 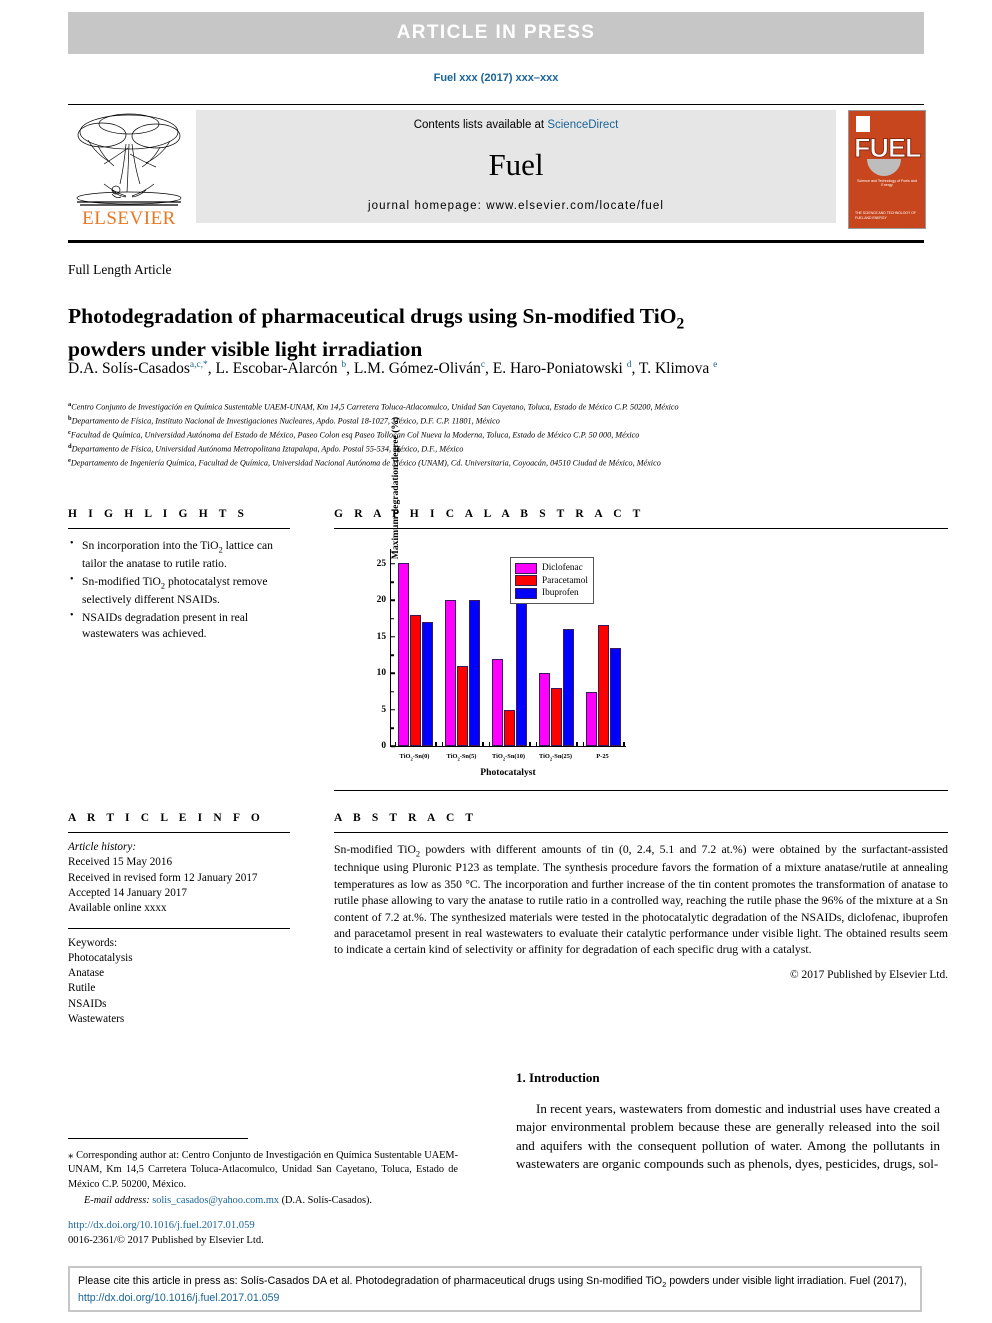 I want to click on article-history-item: Received 15 May 2016, so click(x=120, y=862).